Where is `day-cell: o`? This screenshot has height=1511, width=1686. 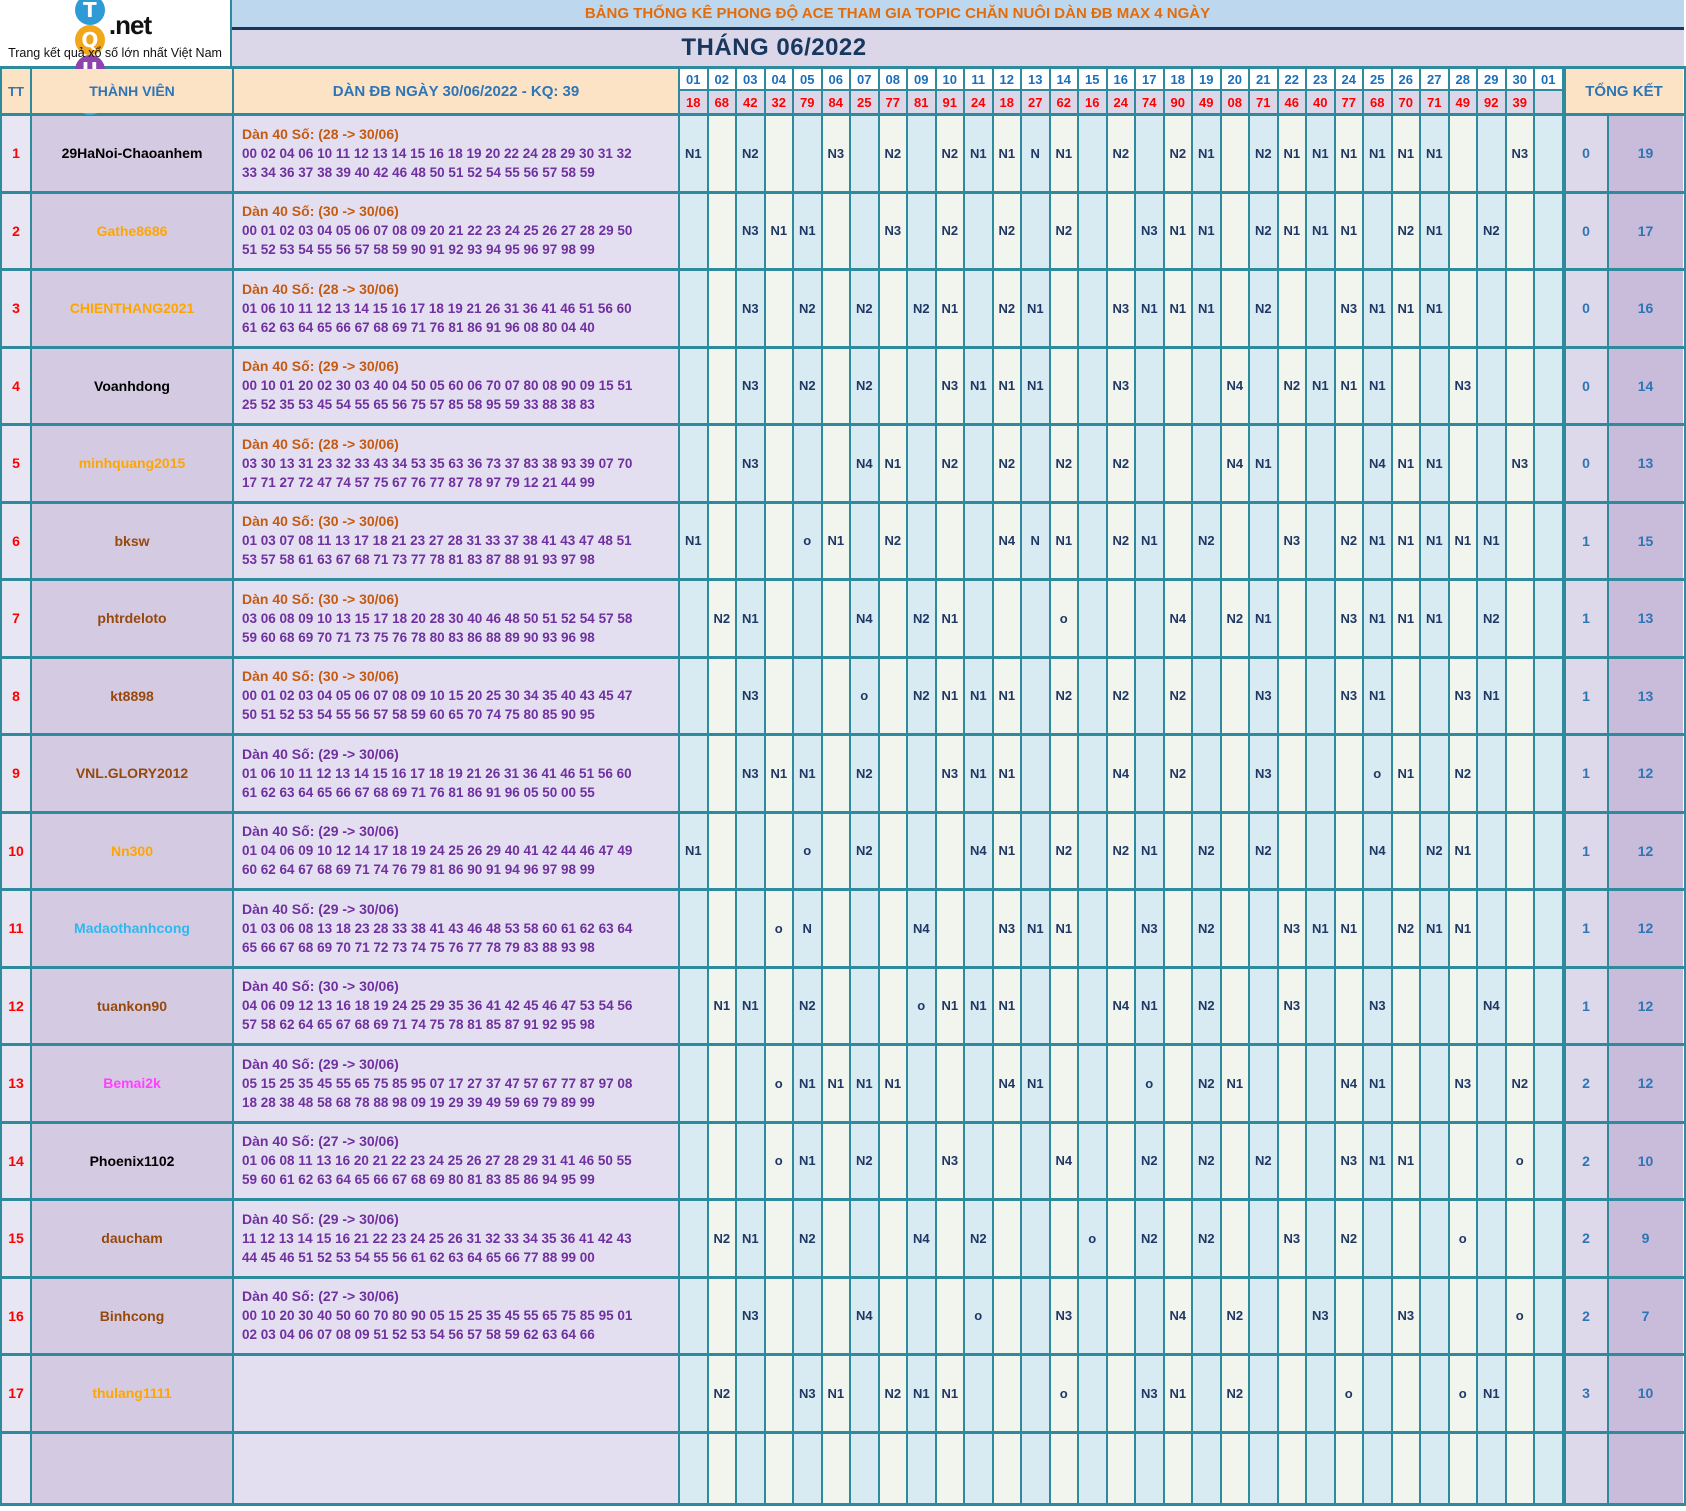
day-cell: o is located at coordinates (1463, 1238).